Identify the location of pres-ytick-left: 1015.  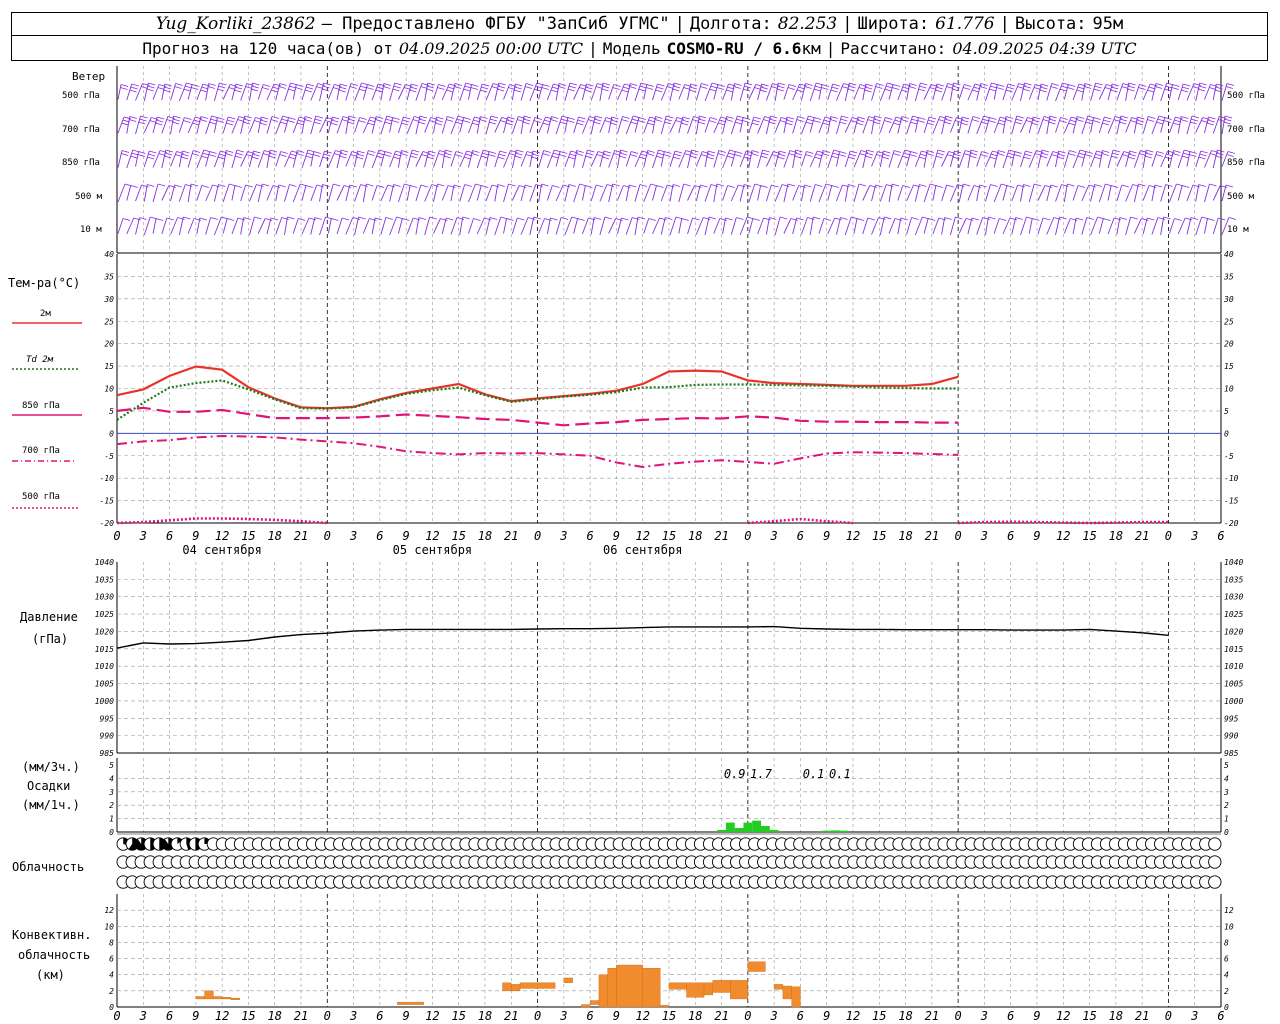
(104, 649).